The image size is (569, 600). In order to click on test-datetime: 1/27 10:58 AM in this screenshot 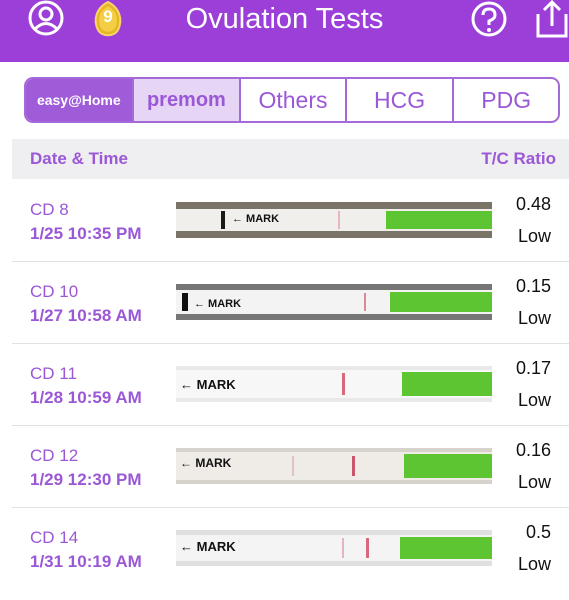, I will do `click(86, 315)`.